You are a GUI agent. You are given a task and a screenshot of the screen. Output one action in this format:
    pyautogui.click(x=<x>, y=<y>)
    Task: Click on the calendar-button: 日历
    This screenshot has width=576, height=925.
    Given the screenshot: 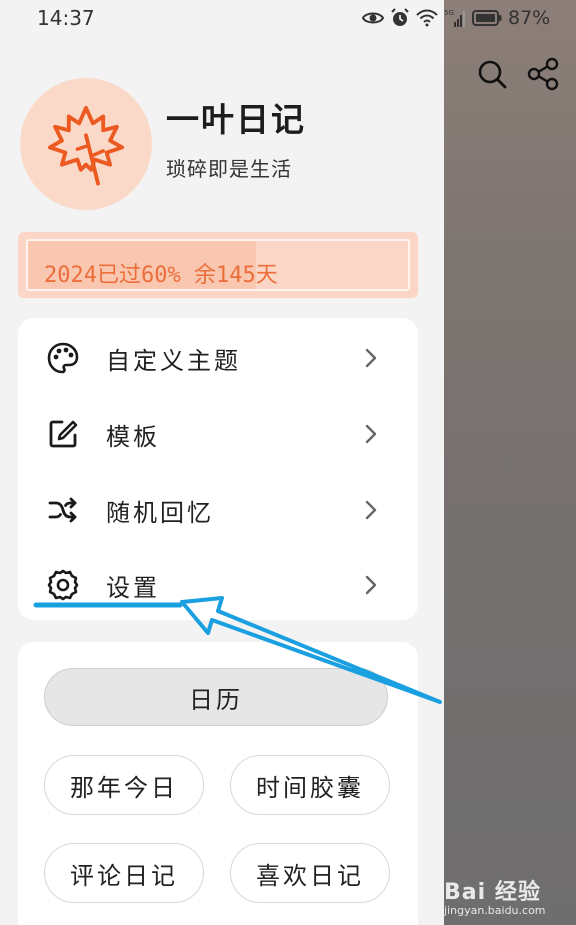 What is the action you would take?
    pyautogui.click(x=216, y=697)
    